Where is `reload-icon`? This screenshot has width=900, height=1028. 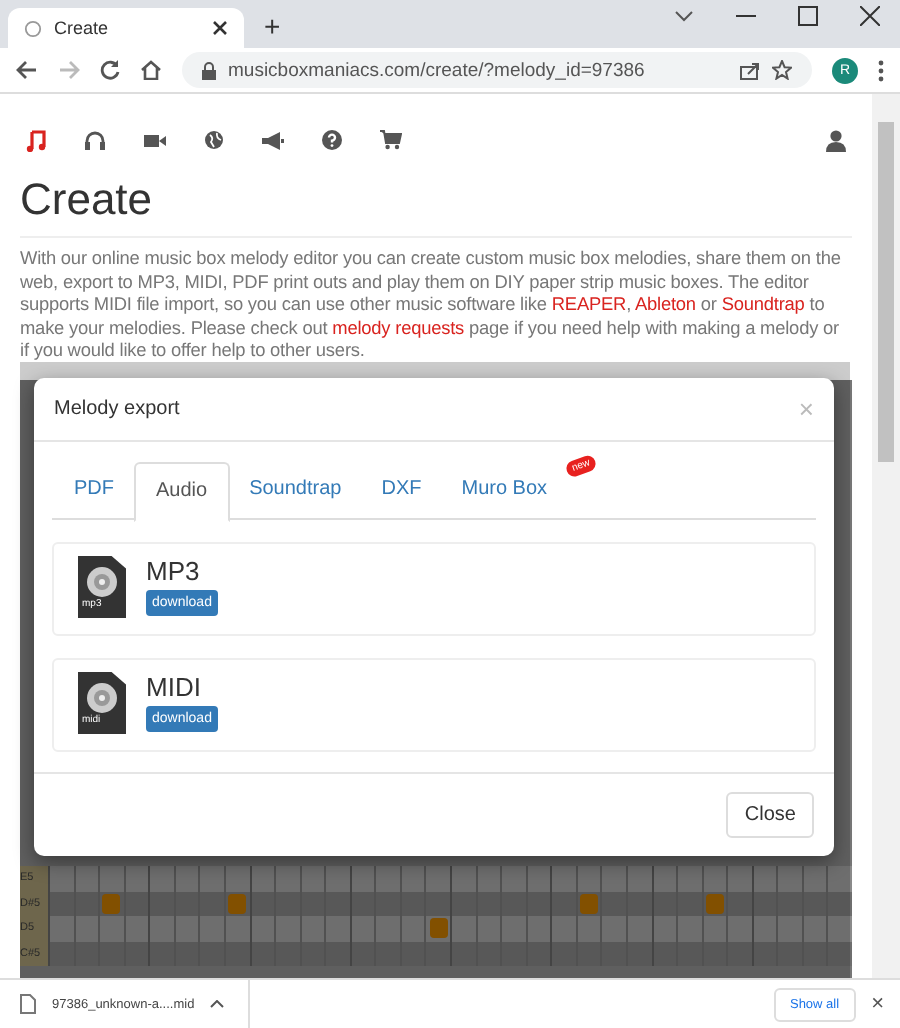 reload-icon is located at coordinates (110, 70).